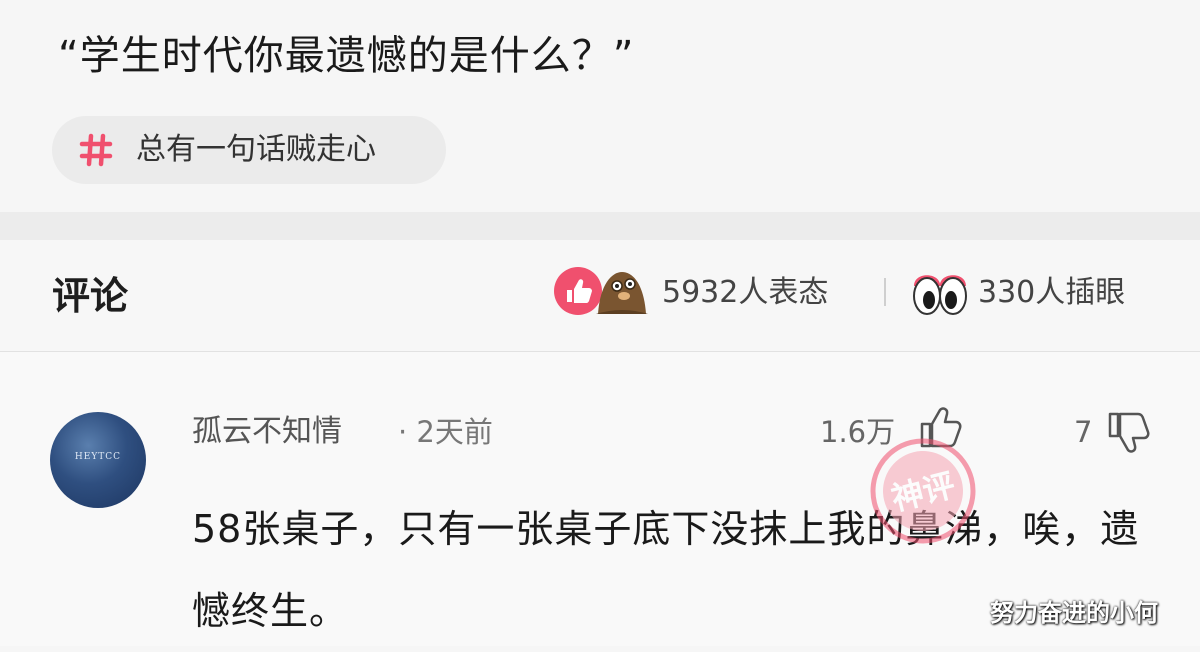 This screenshot has width=1200, height=652. What do you see at coordinates (1083, 432) in the screenshot?
I see `dislike-count: 7` at bounding box center [1083, 432].